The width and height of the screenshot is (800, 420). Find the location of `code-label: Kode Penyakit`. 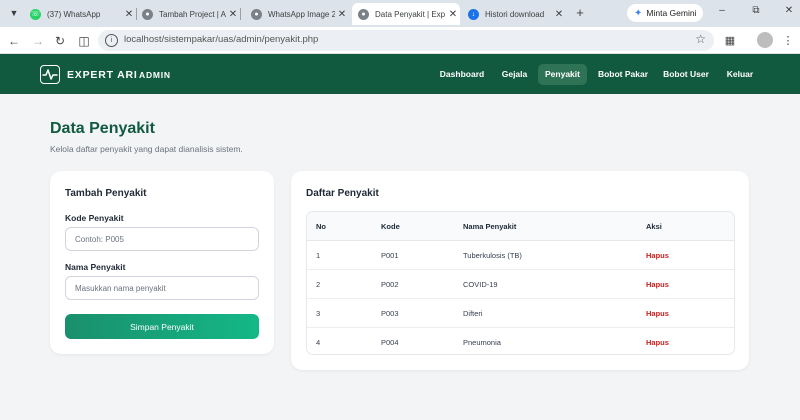

code-label: Kode Penyakit is located at coordinates (94, 218).